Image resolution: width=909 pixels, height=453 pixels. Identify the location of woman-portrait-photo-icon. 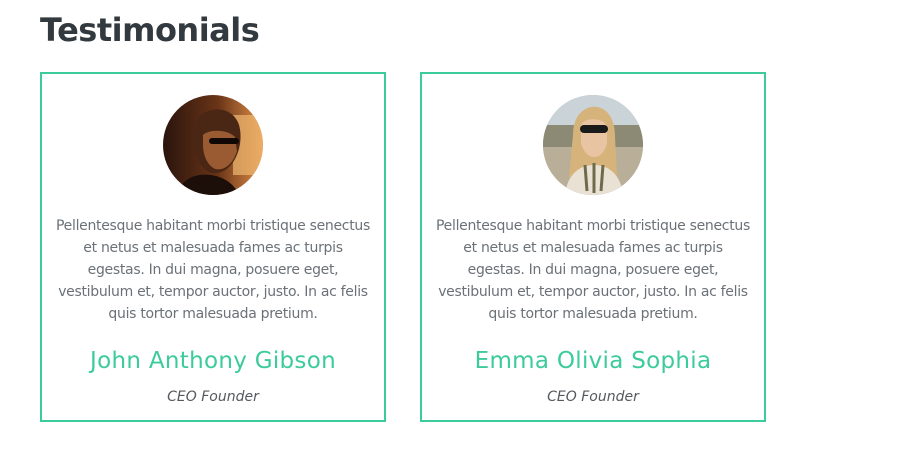
(593, 145).